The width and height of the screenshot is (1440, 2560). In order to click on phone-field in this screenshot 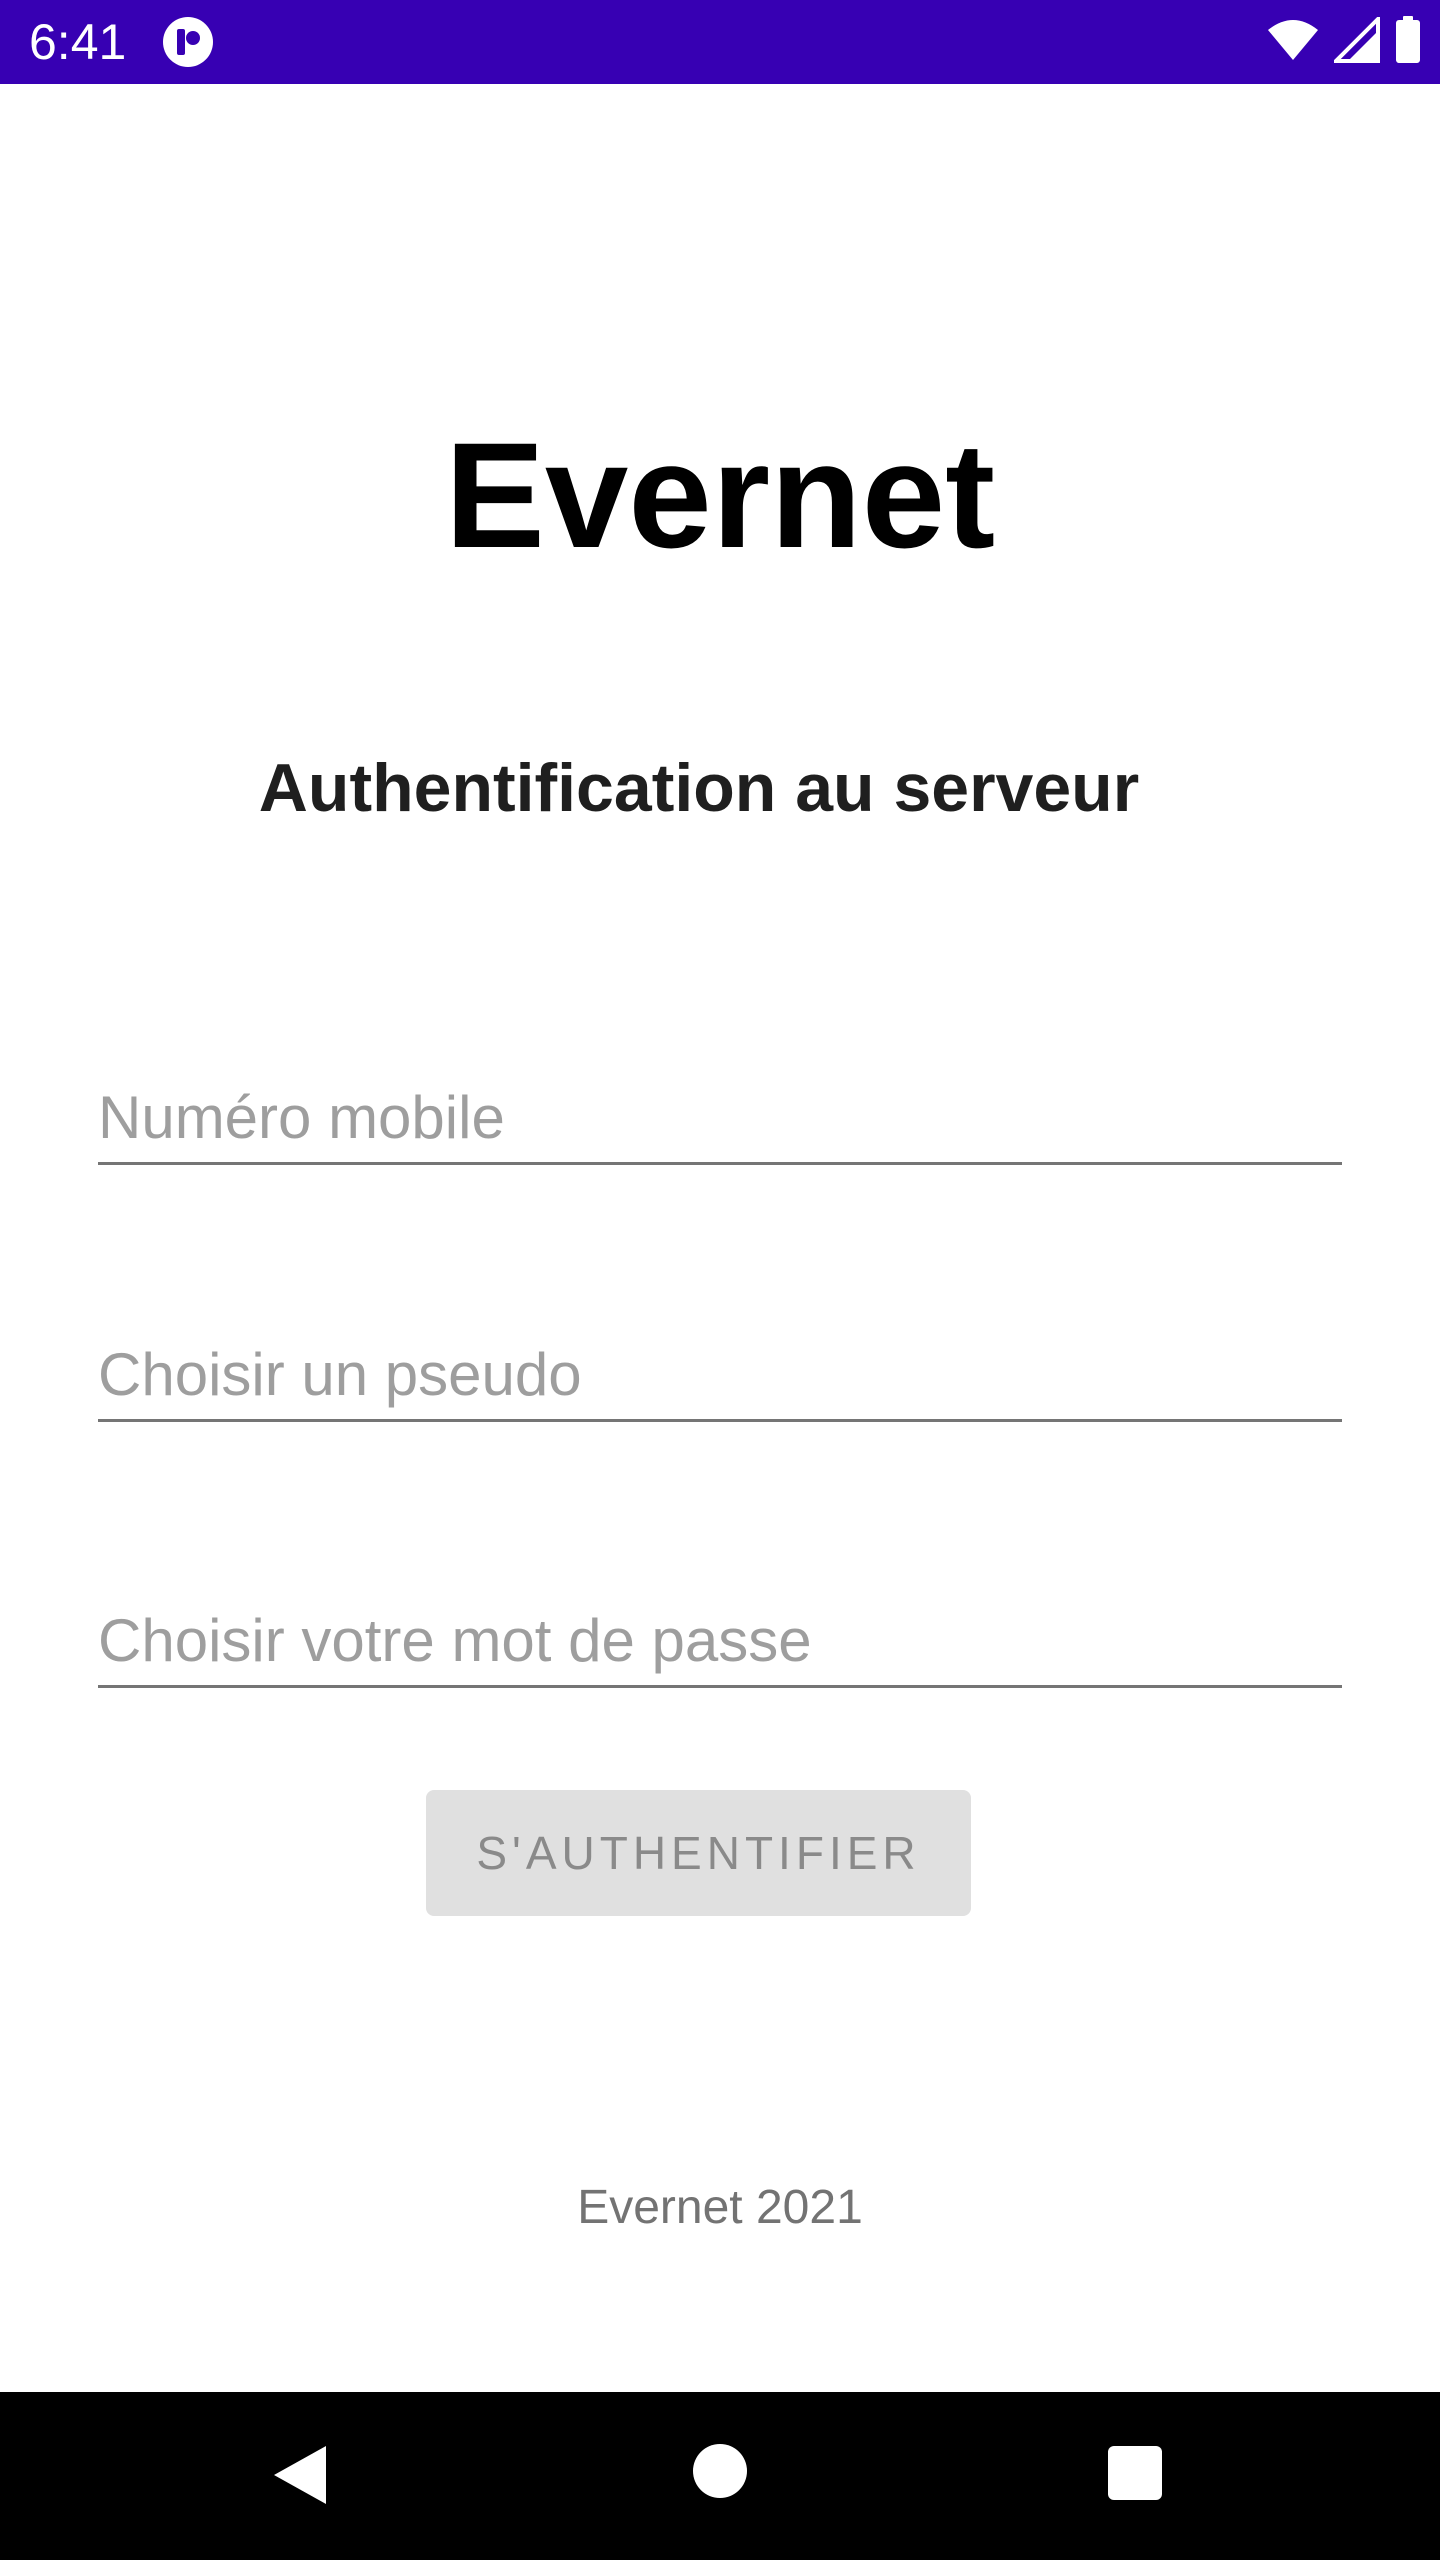, I will do `click(720, 1110)`.